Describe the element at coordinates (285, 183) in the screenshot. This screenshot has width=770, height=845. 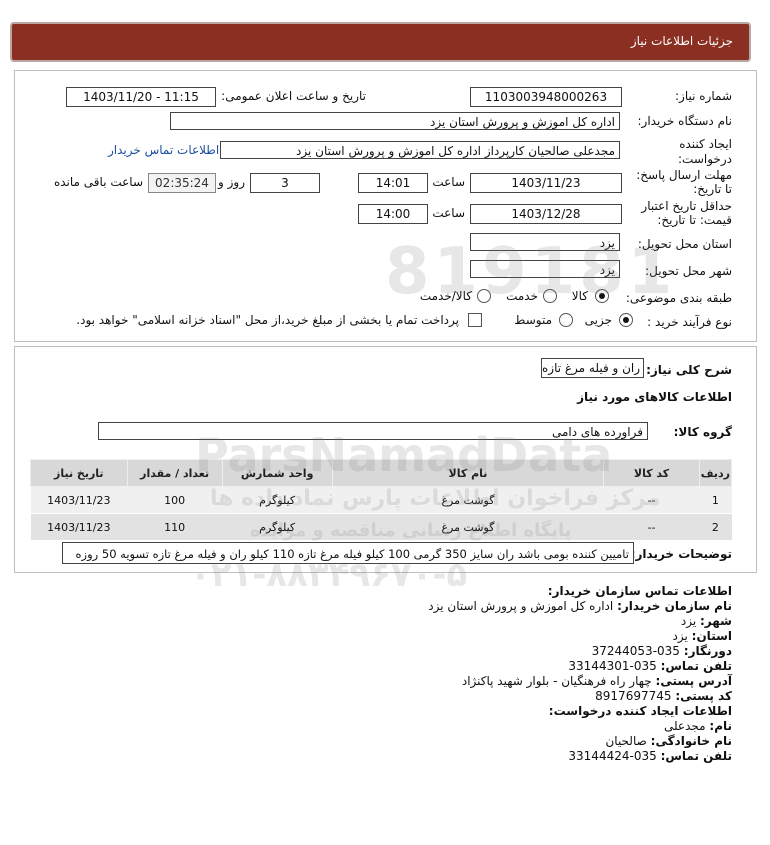
I see `days-field: 3` at that location.